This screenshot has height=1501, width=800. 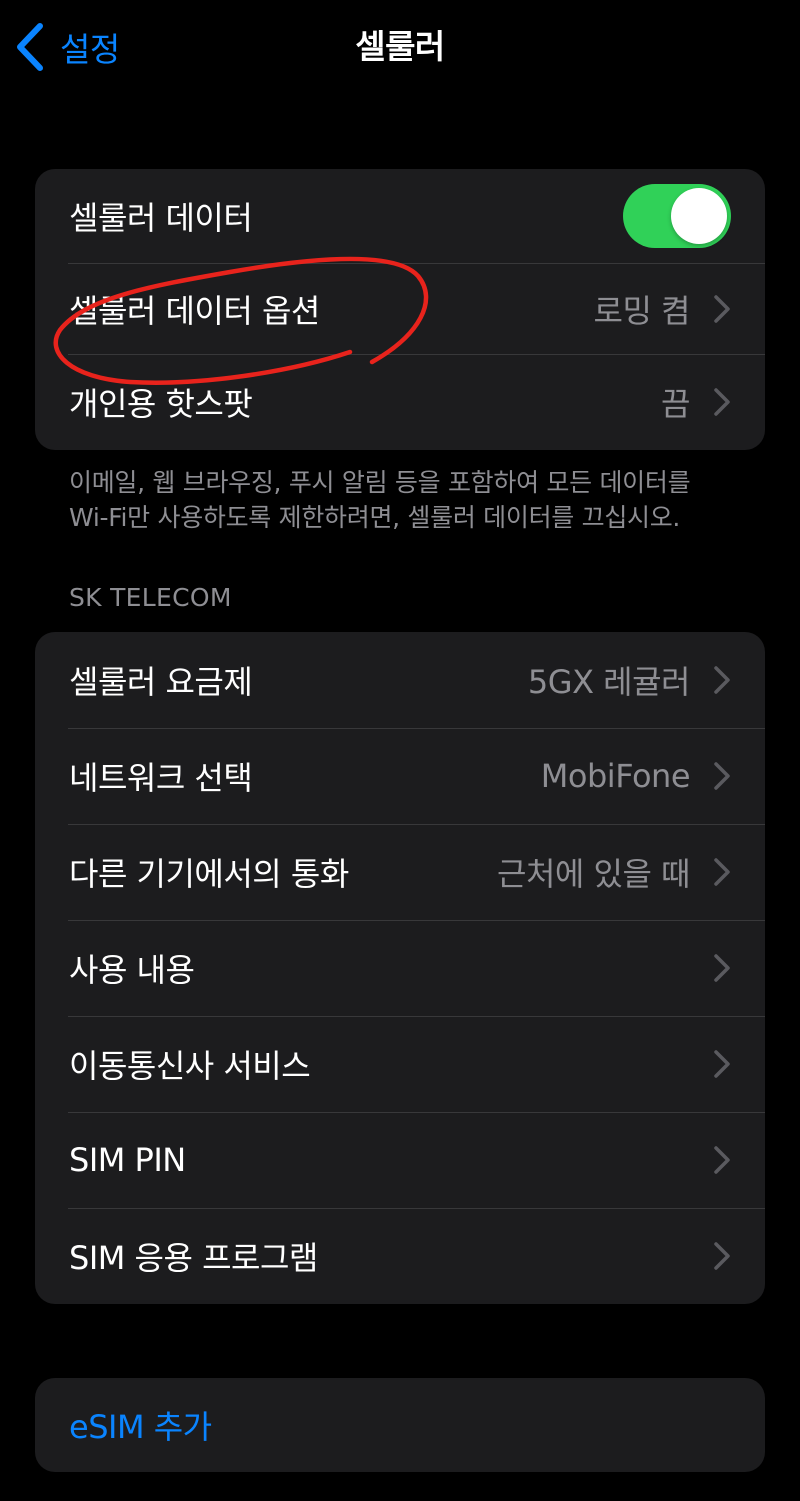 What do you see at coordinates (194, 310) in the screenshot?
I see `cellular-data-options-label: 셀룰러 데이터 옵션` at bounding box center [194, 310].